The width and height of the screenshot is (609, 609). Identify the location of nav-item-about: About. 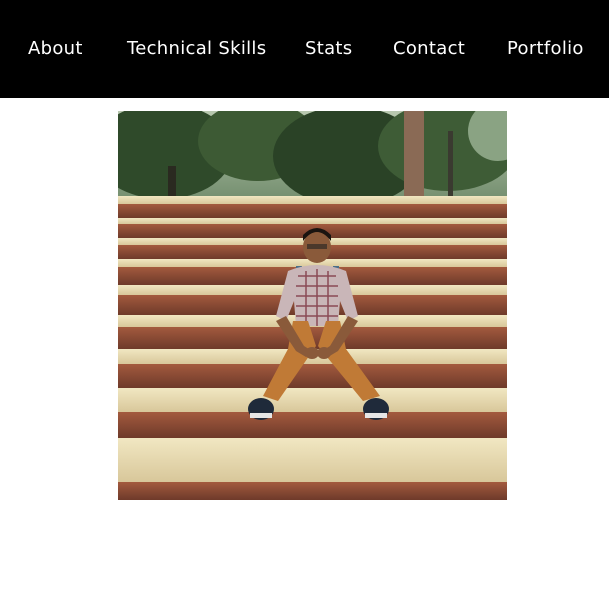
(55, 49).